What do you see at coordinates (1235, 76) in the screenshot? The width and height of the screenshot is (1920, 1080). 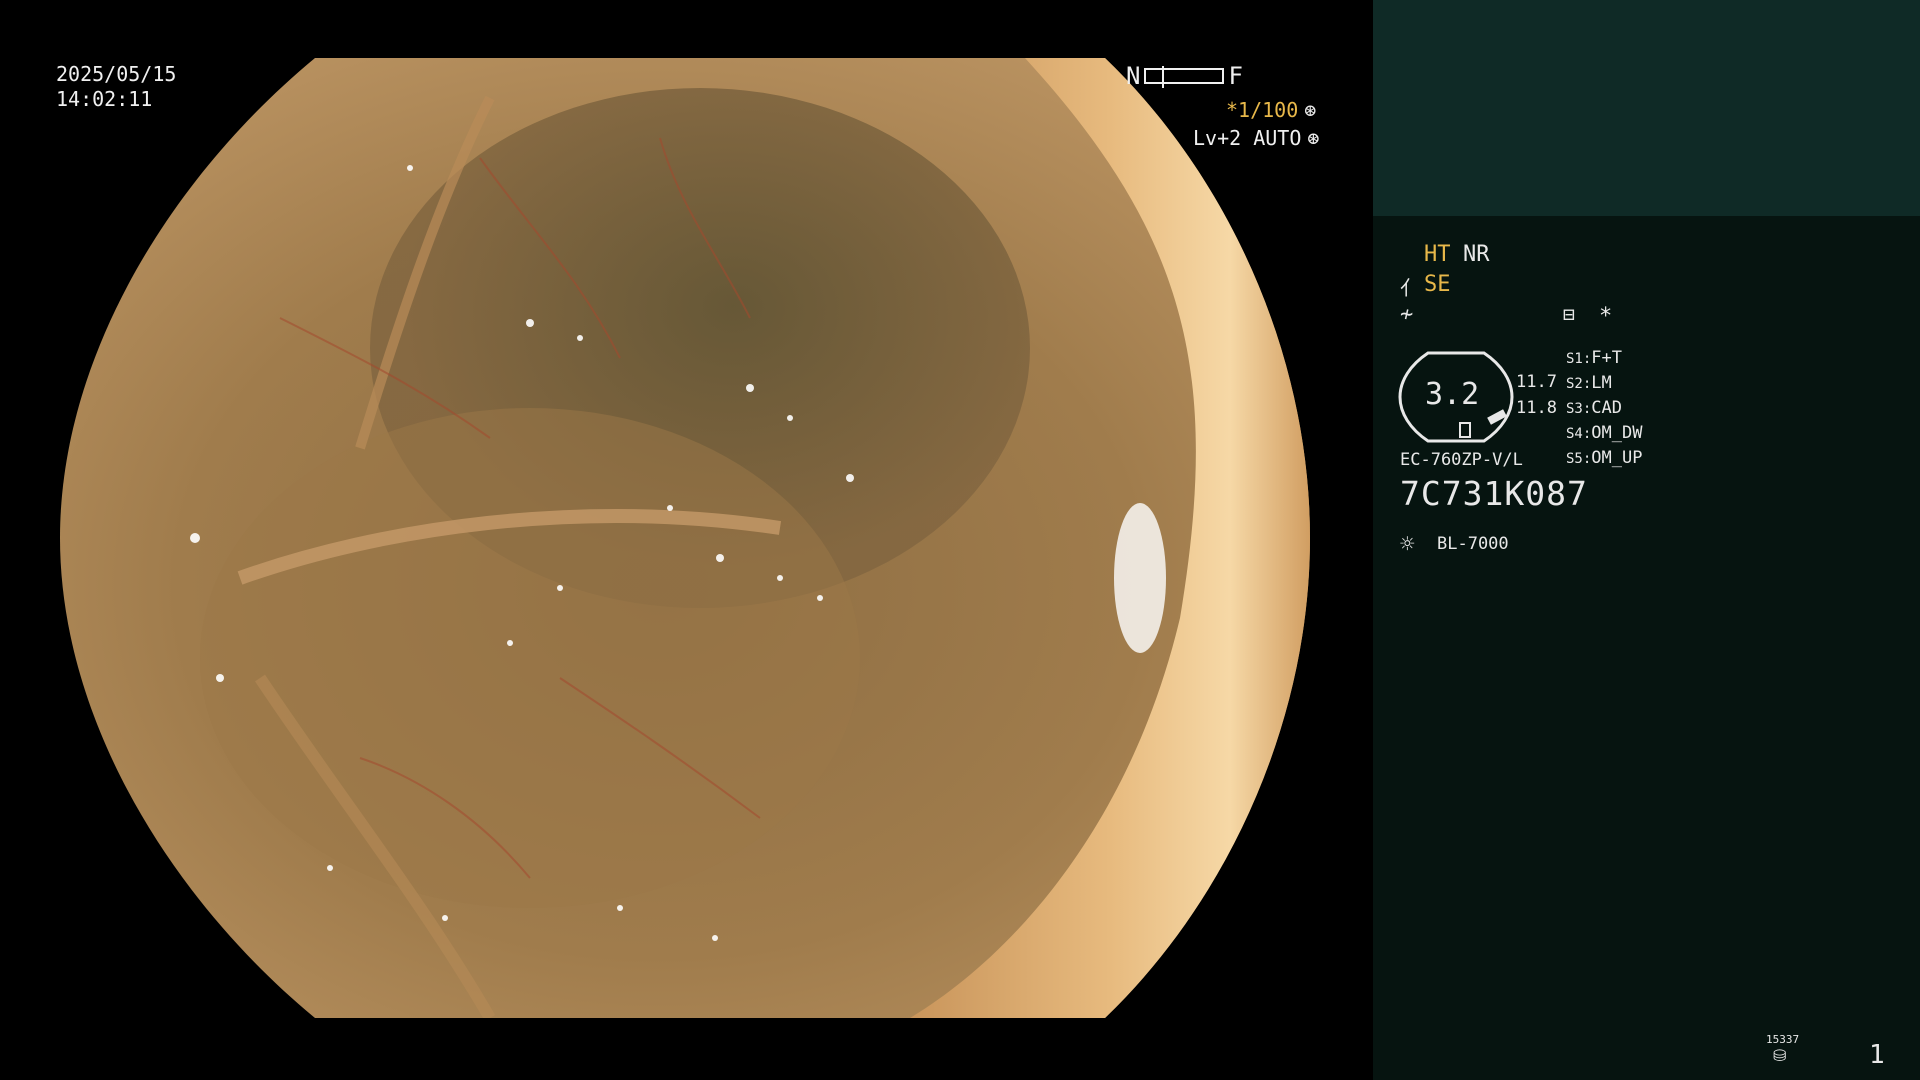 I see `far-label: F` at bounding box center [1235, 76].